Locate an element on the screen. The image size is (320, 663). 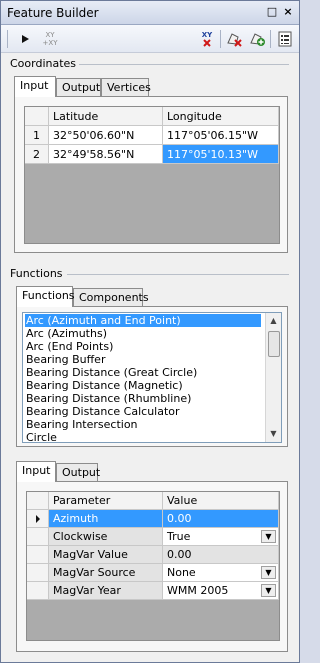
add-xy-button: XY +XY is located at coordinates (50, 39).